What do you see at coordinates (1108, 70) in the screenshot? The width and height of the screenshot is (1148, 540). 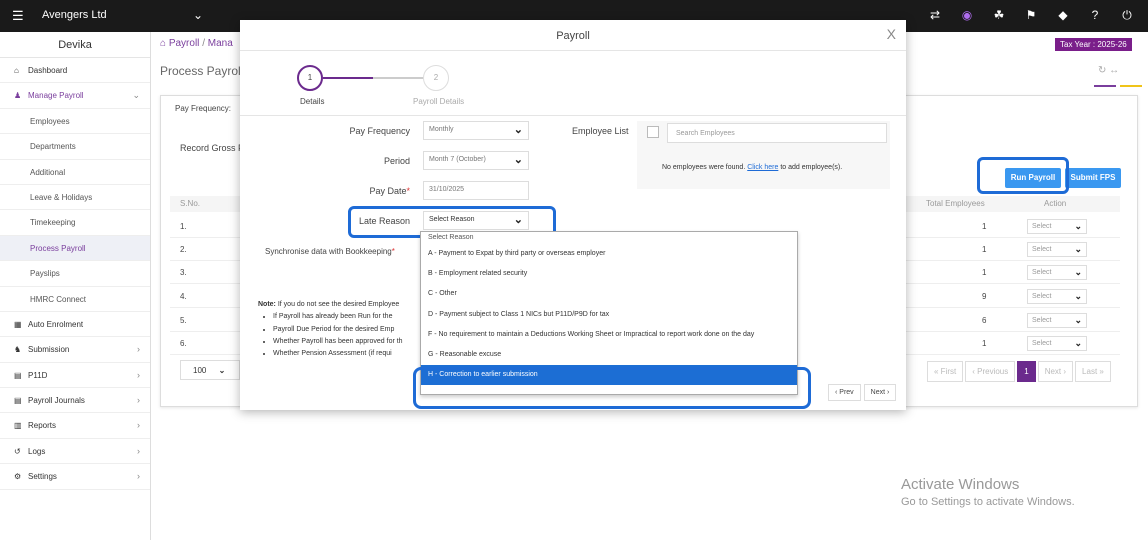 I see `refresh-icon: ↻ ↔` at bounding box center [1108, 70].